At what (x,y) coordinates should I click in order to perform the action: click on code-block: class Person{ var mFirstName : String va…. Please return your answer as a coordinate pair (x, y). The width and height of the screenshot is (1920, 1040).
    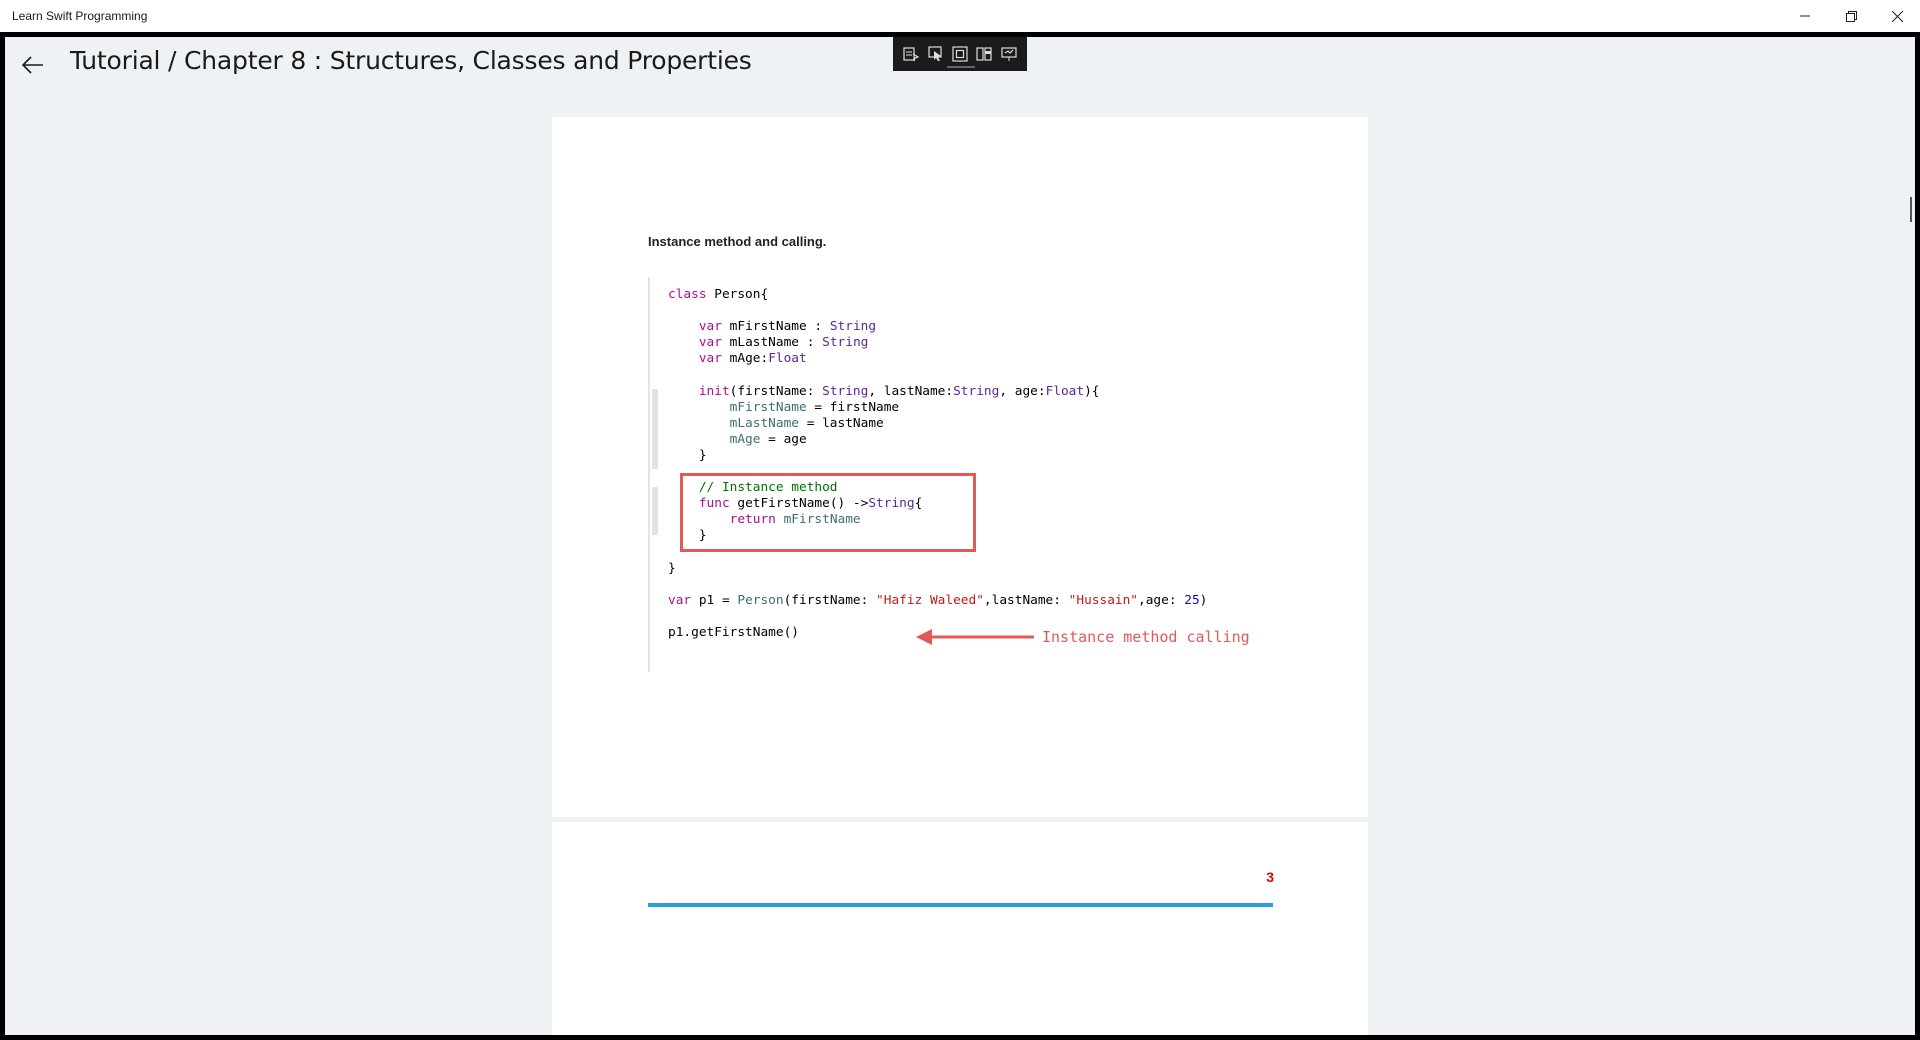
    Looking at the image, I should click on (937, 464).